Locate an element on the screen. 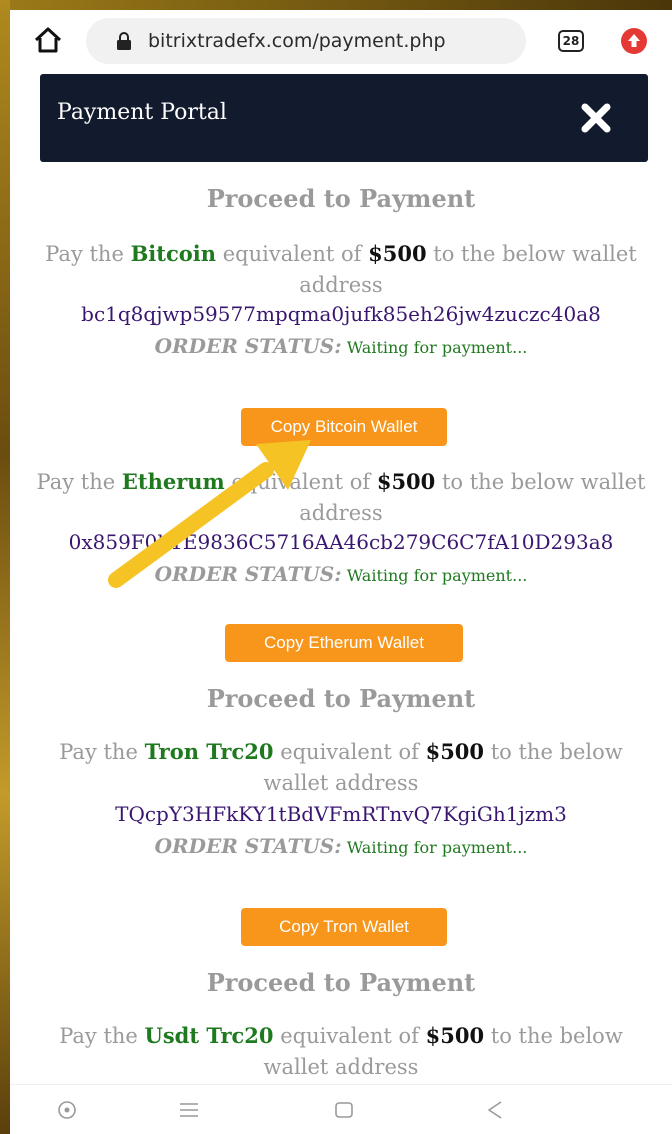  copy-etherum-wallet-button: Copy Etherum Wallet is located at coordinates (344, 643).